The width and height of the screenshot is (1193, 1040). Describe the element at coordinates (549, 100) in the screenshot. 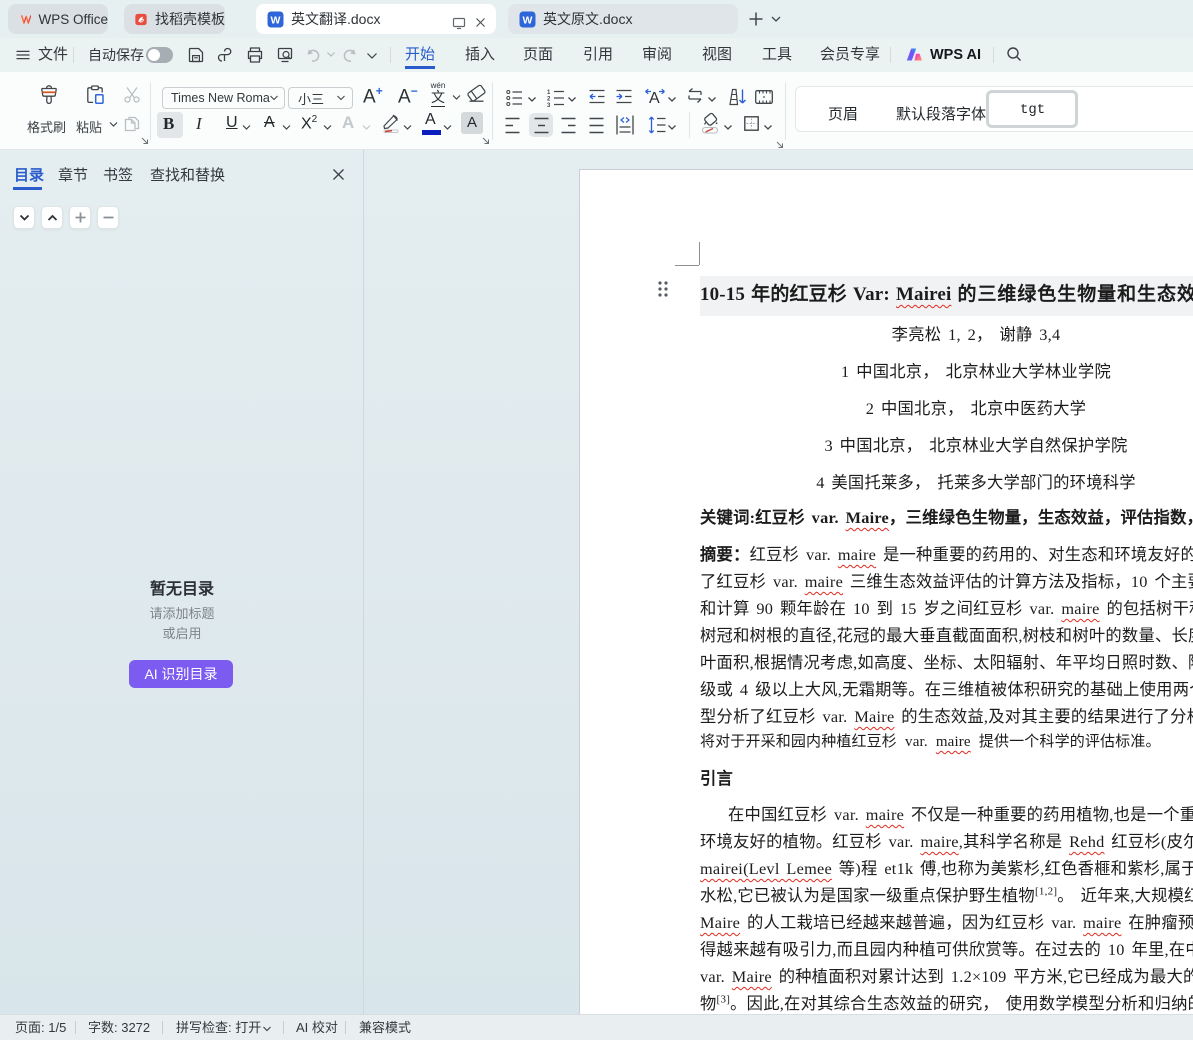

I see `svg-text: 2` at that location.